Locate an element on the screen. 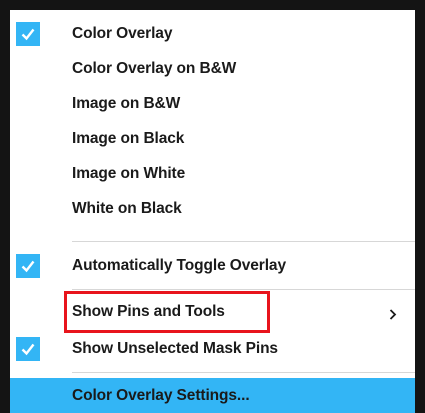 This screenshot has height=413, width=425. menu-item-image-on-white: Image on White is located at coordinates (212, 174).